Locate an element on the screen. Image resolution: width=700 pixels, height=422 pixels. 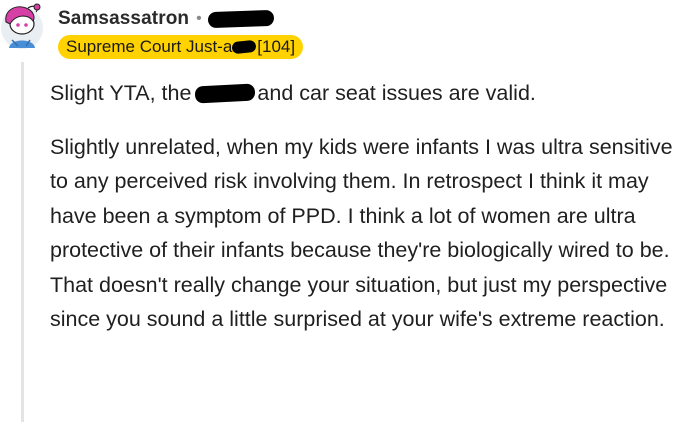
username: Samsassatron is located at coordinates (123, 19).